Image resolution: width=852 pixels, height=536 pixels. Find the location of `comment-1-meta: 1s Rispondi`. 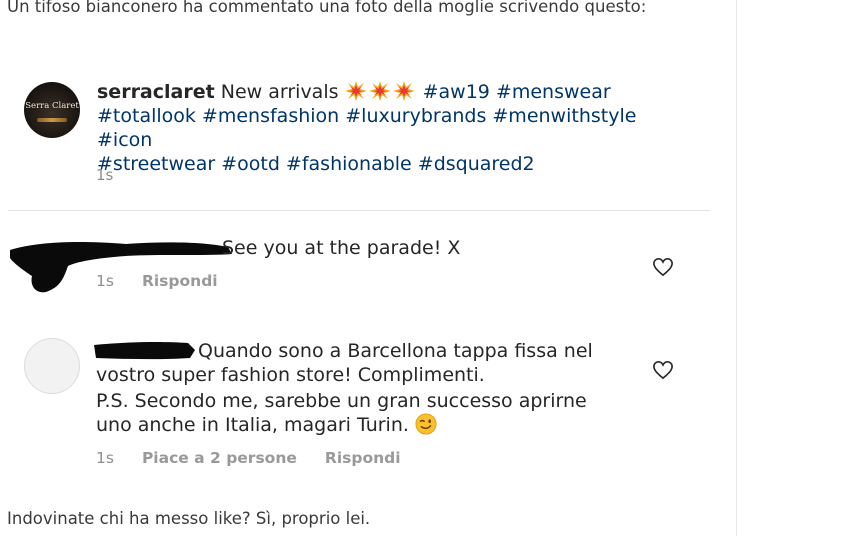

comment-1-meta: 1s Rispondi is located at coordinates (171, 281).